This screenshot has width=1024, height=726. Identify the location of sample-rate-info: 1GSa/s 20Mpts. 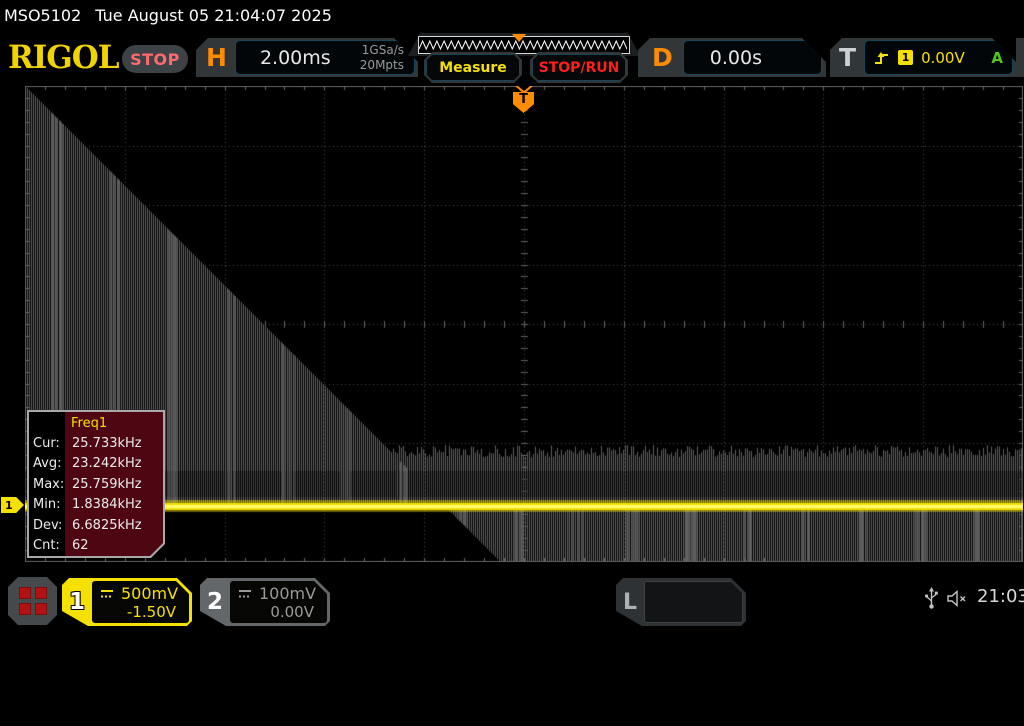
(387, 57).